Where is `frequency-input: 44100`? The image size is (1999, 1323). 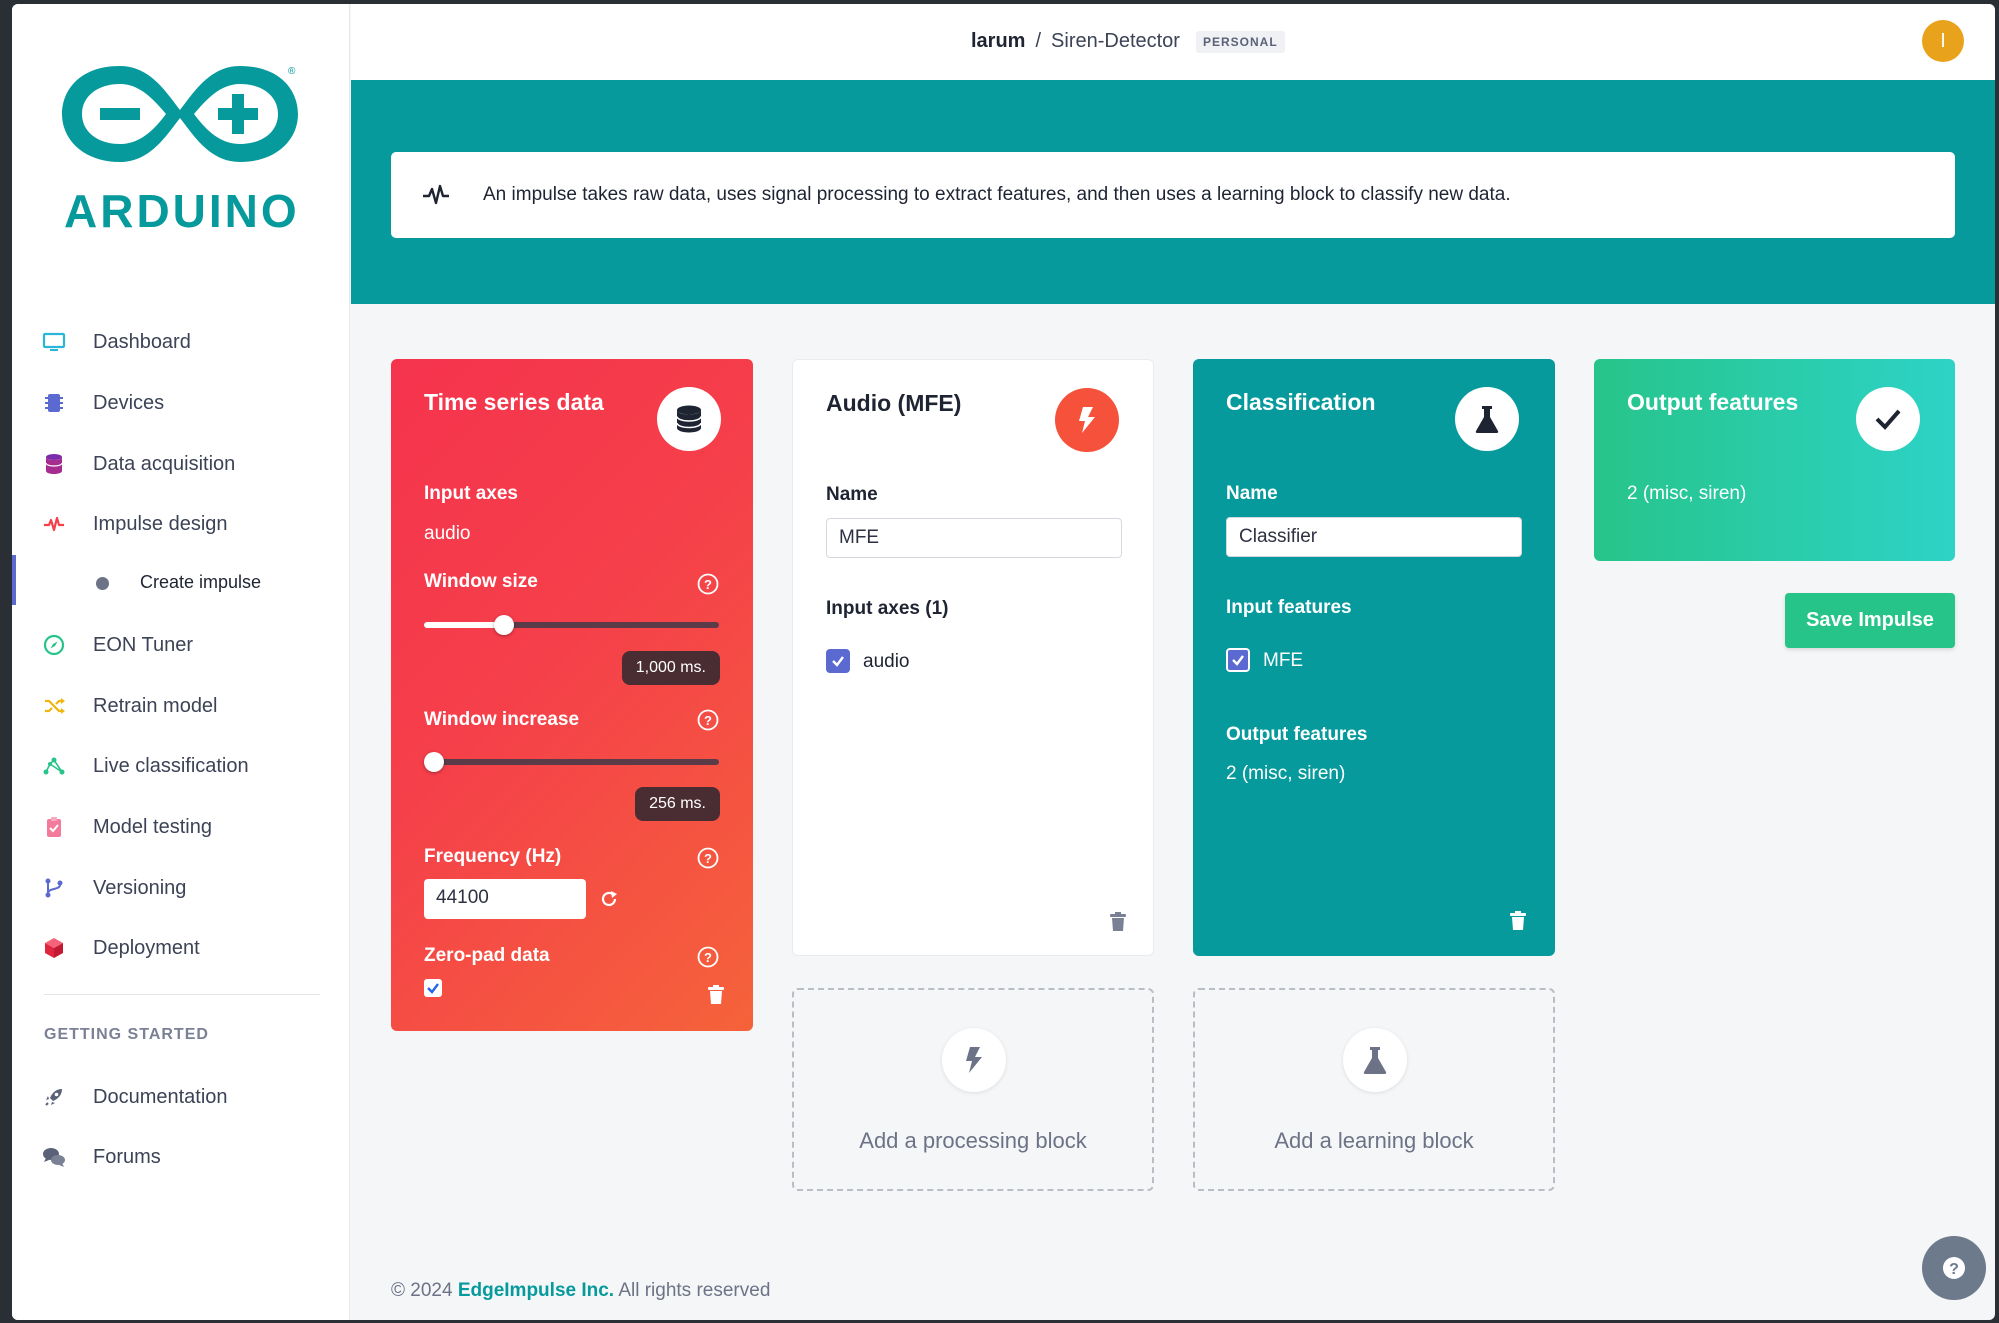 frequency-input: 44100 is located at coordinates (505, 899).